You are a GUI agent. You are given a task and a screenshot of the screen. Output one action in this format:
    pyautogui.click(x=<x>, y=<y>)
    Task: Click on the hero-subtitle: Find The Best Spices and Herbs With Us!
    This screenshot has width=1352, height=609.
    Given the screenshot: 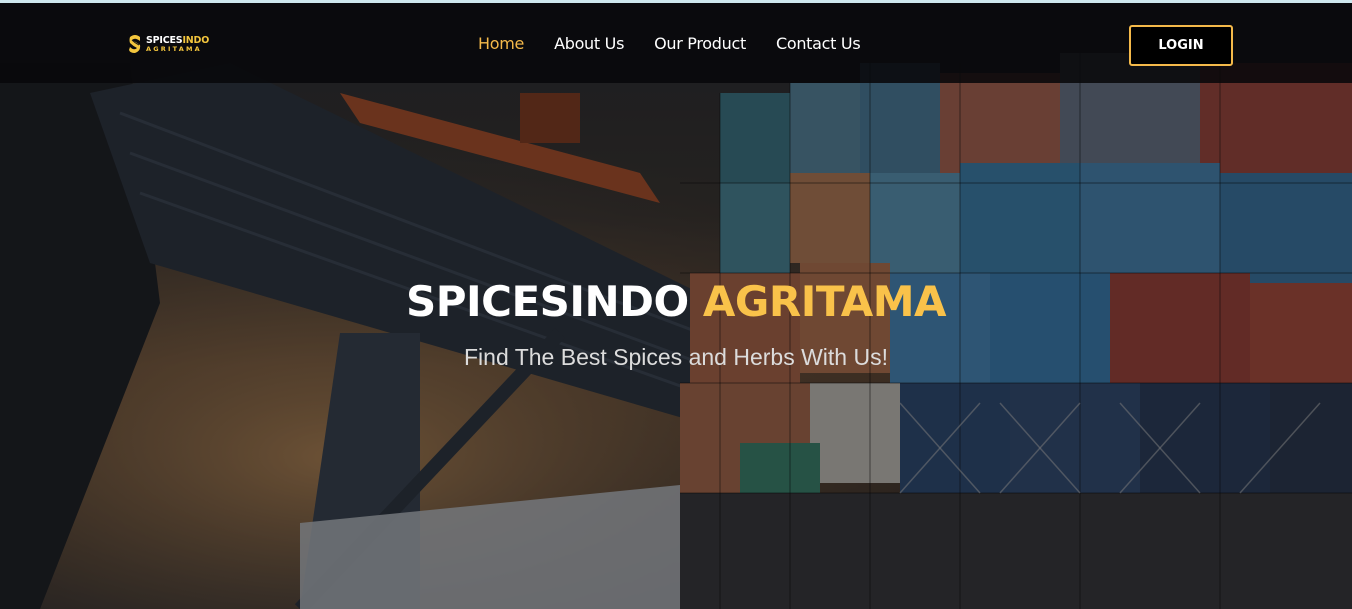 What is the action you would take?
    pyautogui.click(x=676, y=357)
    